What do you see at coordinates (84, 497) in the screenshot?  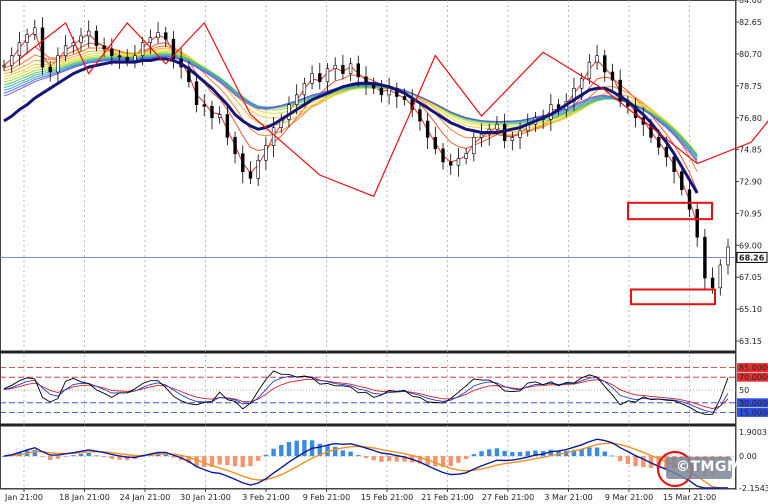 I see `x-tick-label: 18 Jan 21:00` at bounding box center [84, 497].